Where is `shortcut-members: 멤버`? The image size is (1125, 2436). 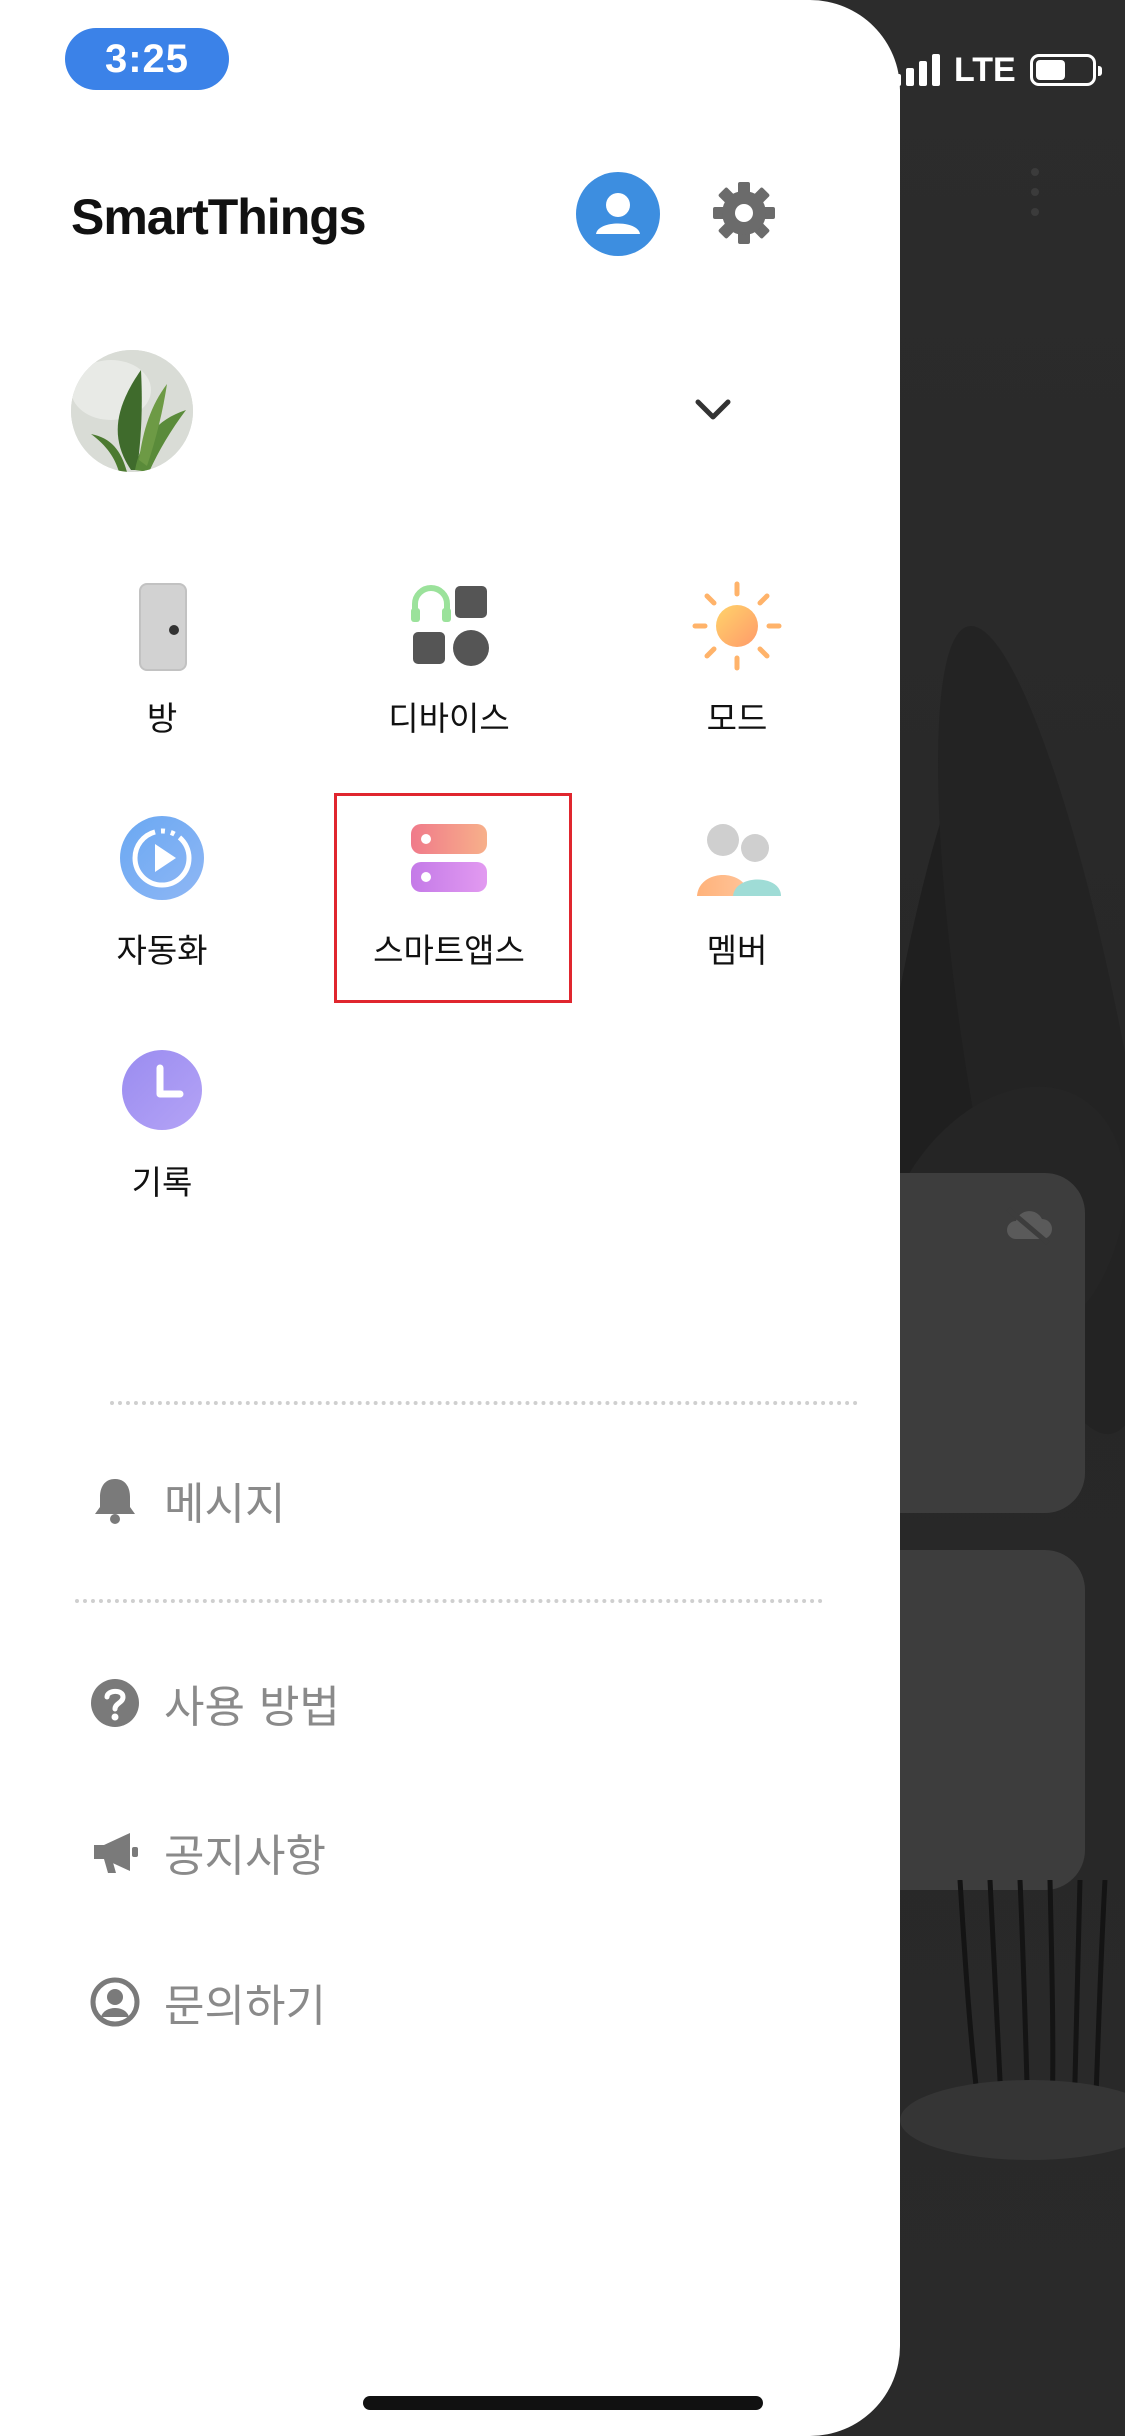
shortcut-members: 멤버 is located at coordinates (737, 900).